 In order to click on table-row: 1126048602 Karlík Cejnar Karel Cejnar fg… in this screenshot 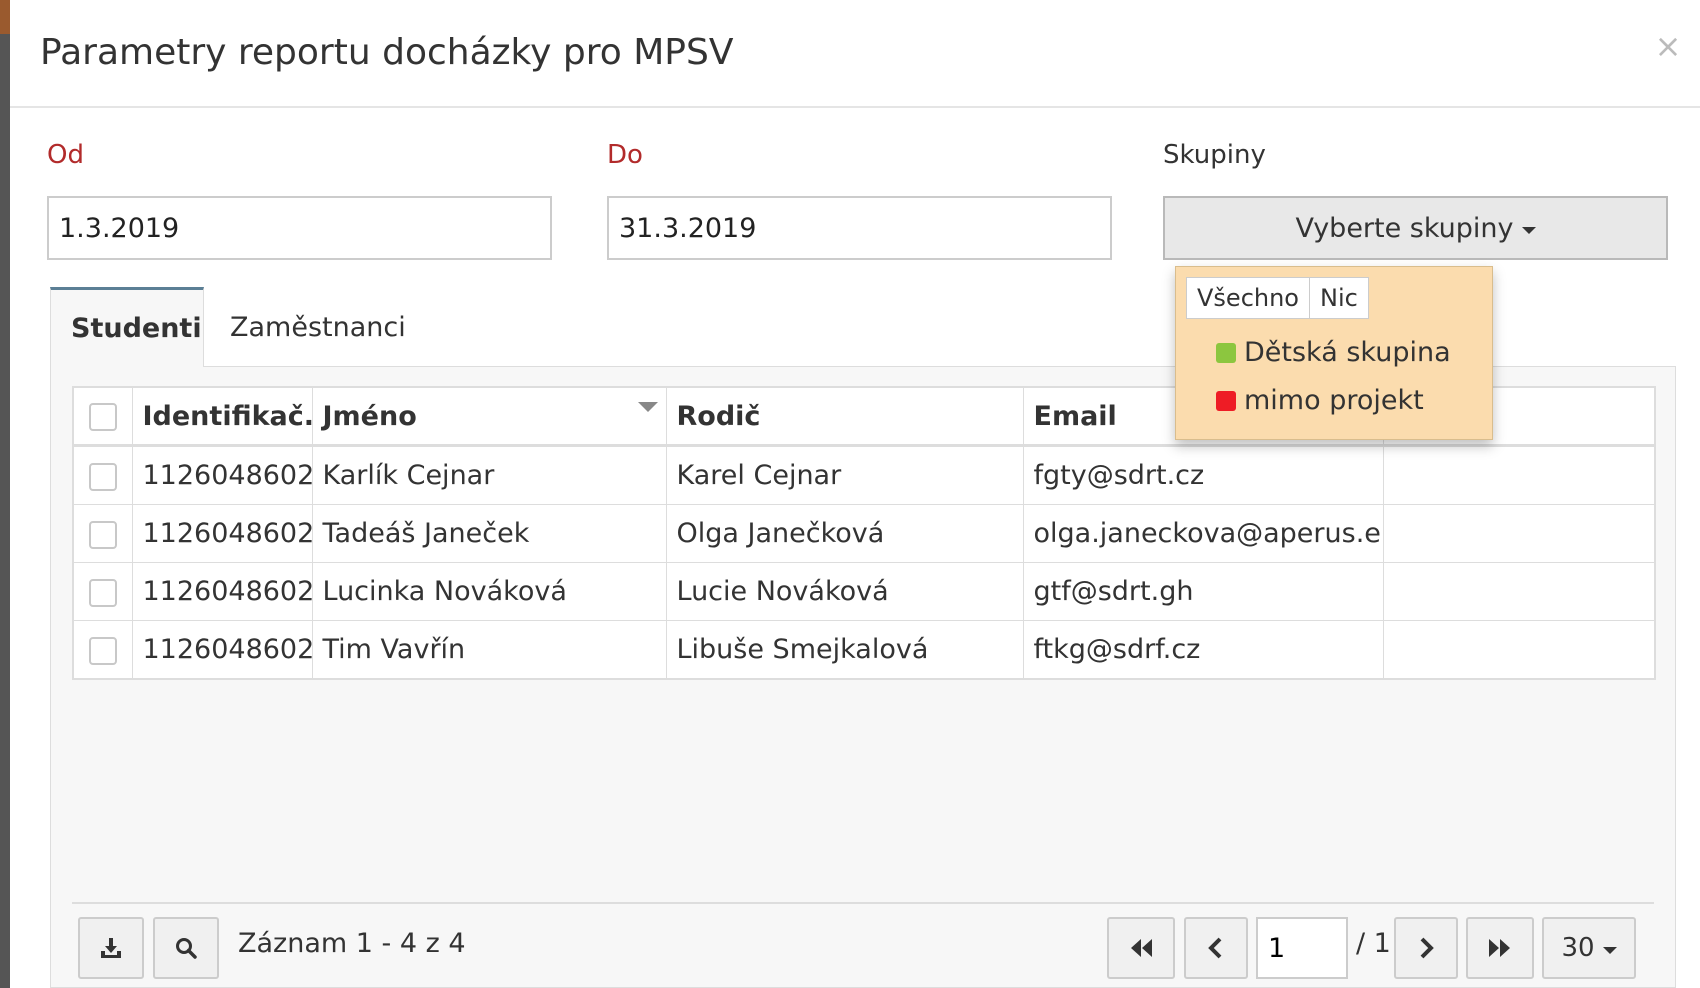, I will do `click(864, 475)`.